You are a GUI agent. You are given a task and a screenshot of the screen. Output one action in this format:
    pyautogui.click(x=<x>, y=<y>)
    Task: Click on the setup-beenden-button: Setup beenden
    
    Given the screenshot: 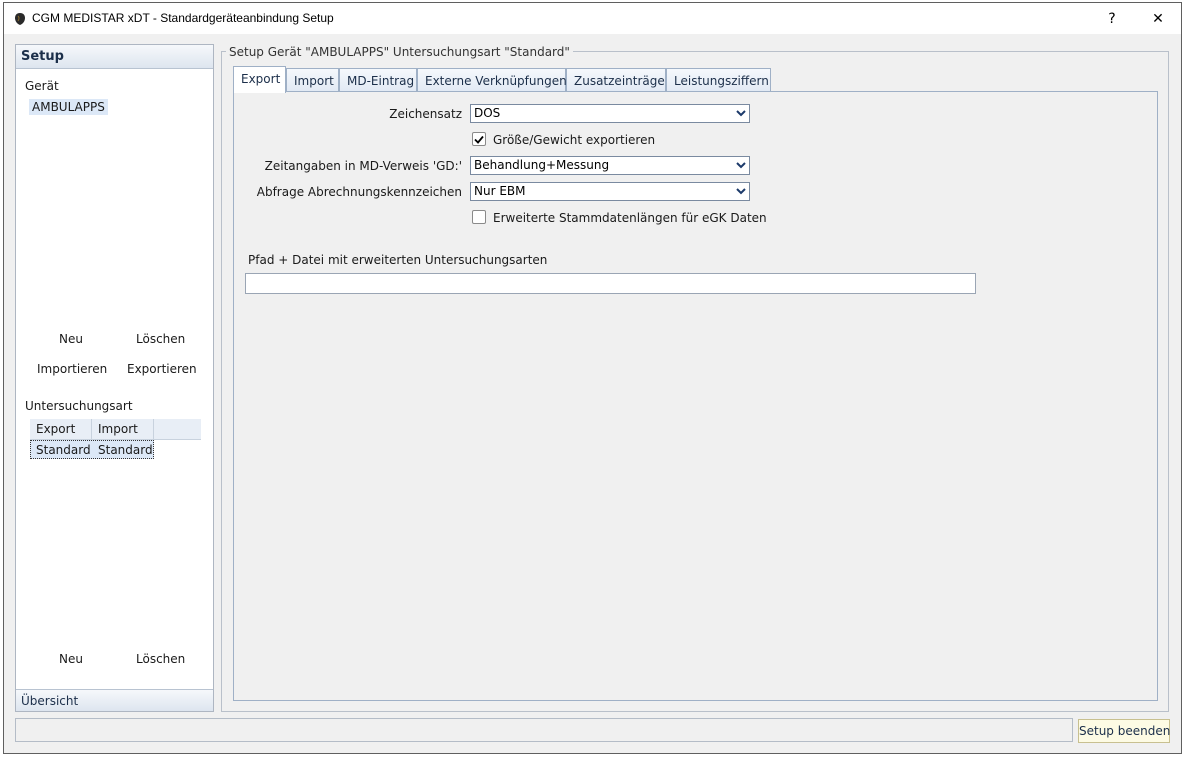 What is the action you would take?
    pyautogui.click(x=1124, y=731)
    